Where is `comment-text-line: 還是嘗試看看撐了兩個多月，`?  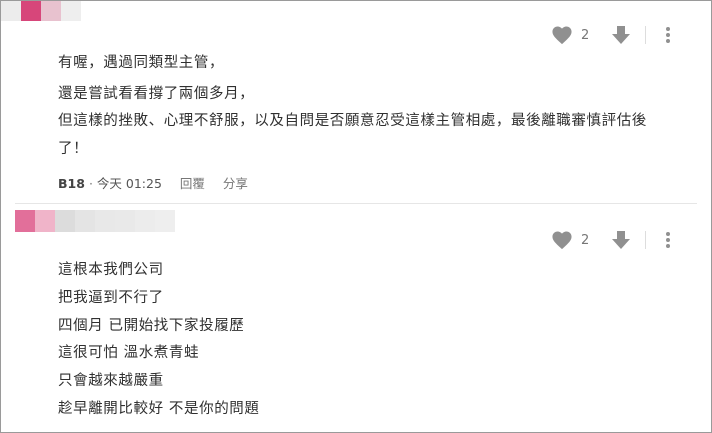 comment-text-line: 還是嘗試看看撐了兩個多月， is located at coordinates (156, 94).